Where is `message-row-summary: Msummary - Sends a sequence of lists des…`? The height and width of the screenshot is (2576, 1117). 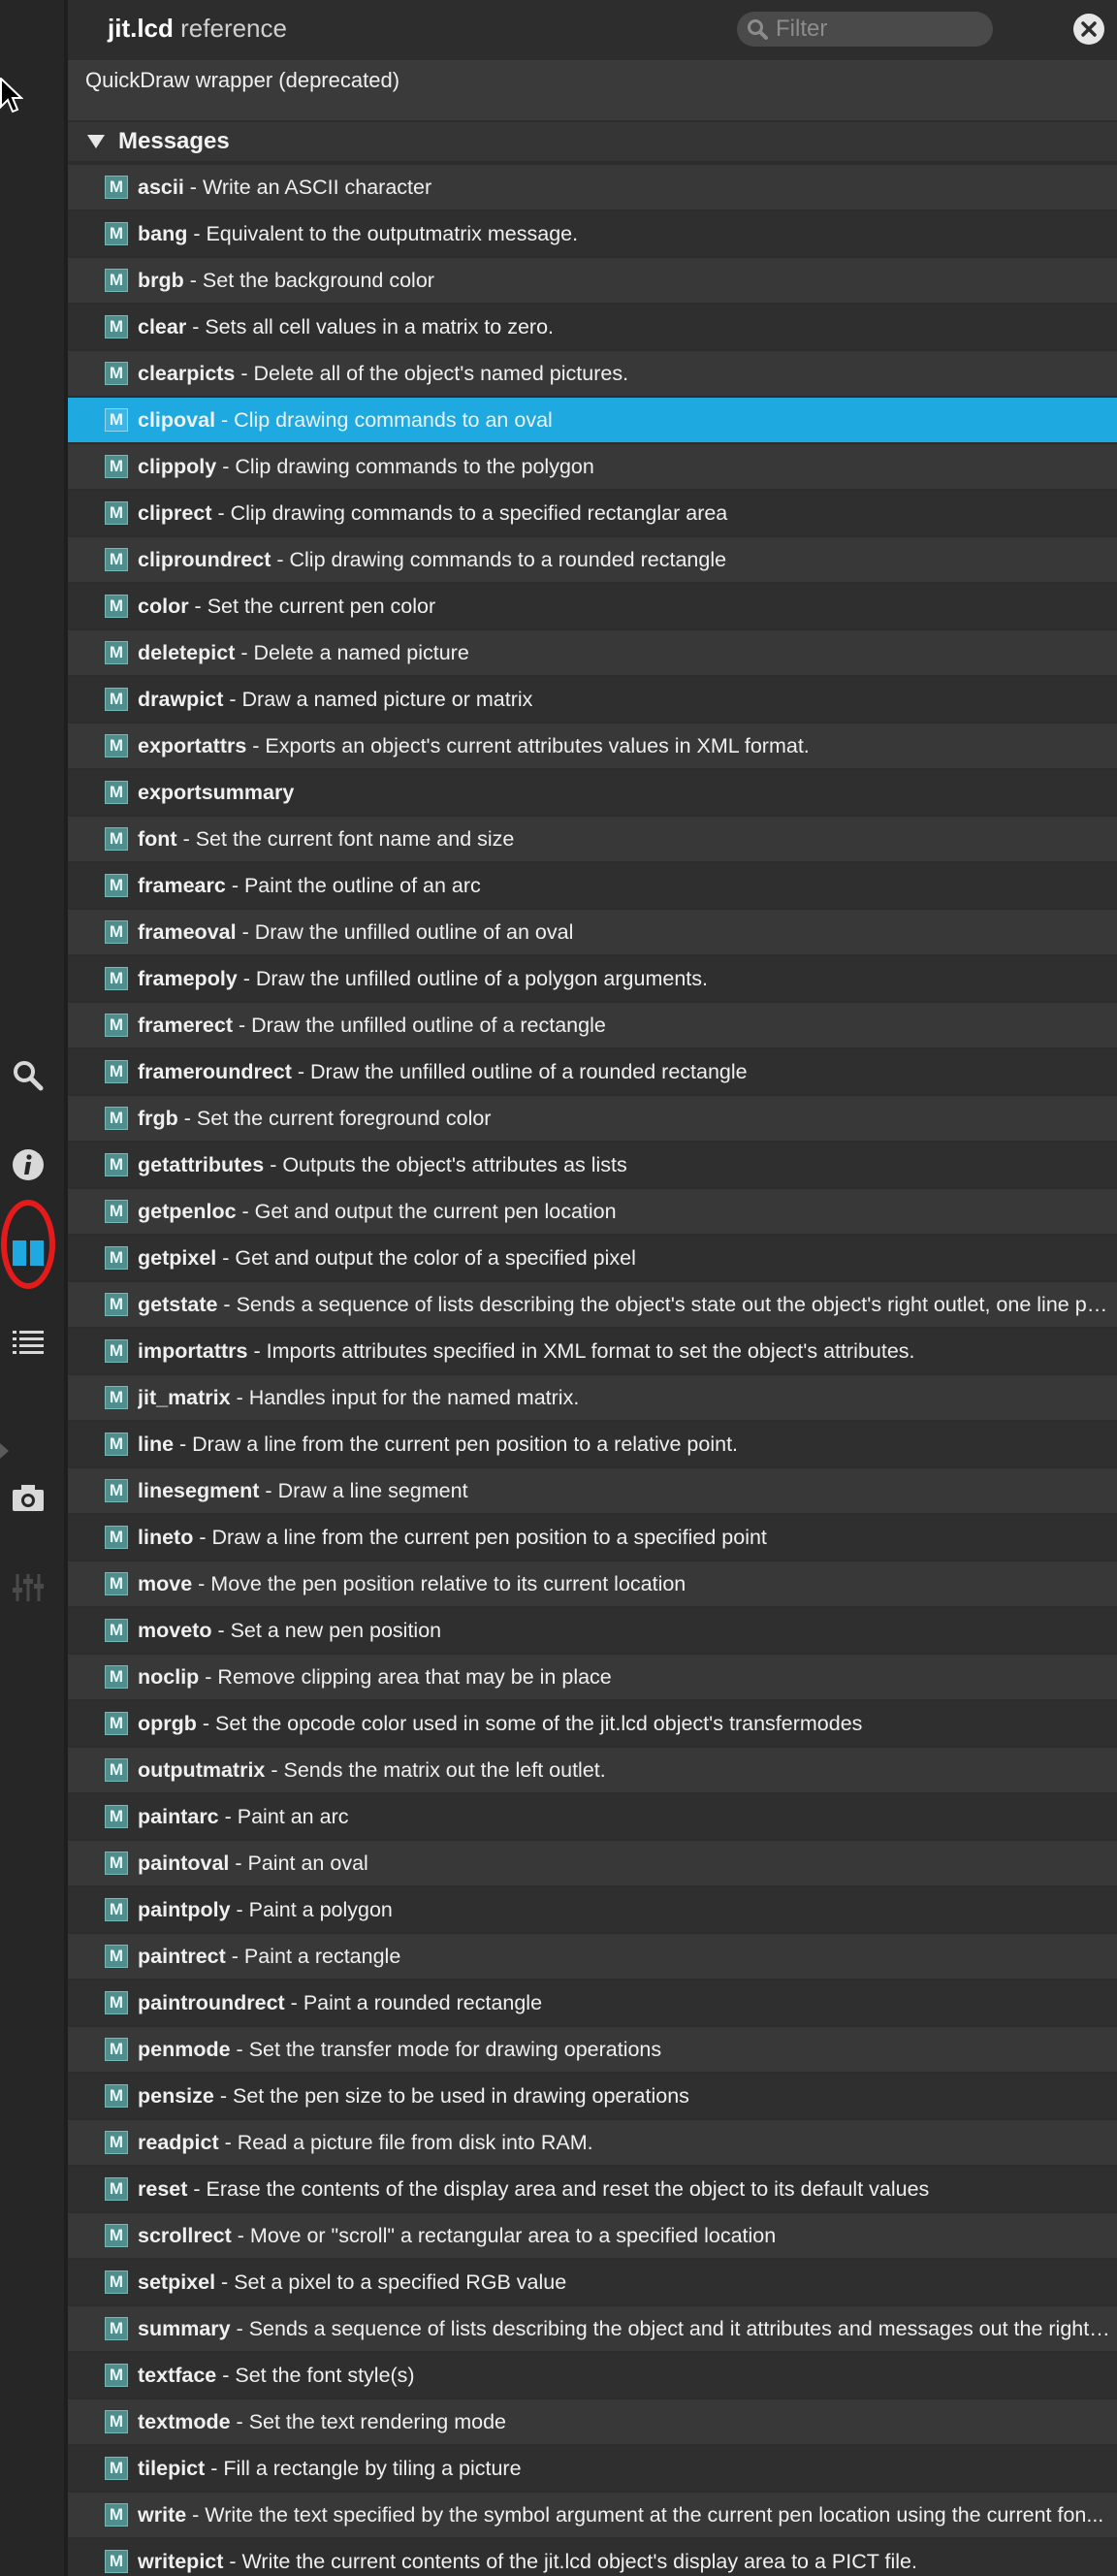 message-row-summary: Msummary - Sends a sequence of lists des… is located at coordinates (592, 2328).